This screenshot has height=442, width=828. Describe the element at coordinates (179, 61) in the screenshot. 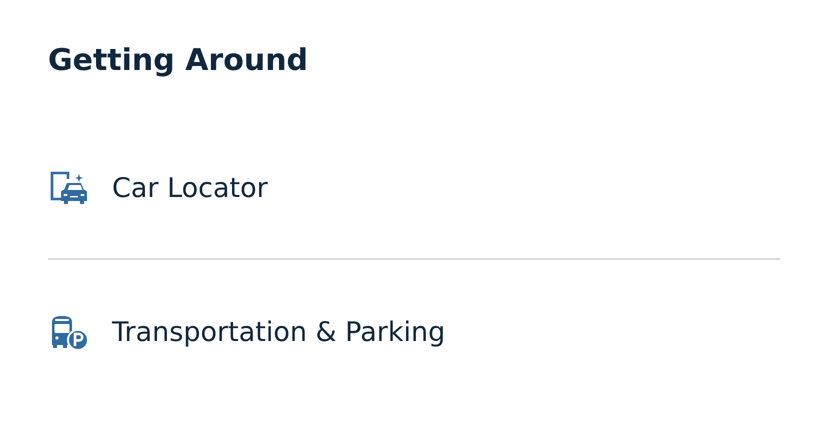

I see `section-title: Getting Around` at that location.